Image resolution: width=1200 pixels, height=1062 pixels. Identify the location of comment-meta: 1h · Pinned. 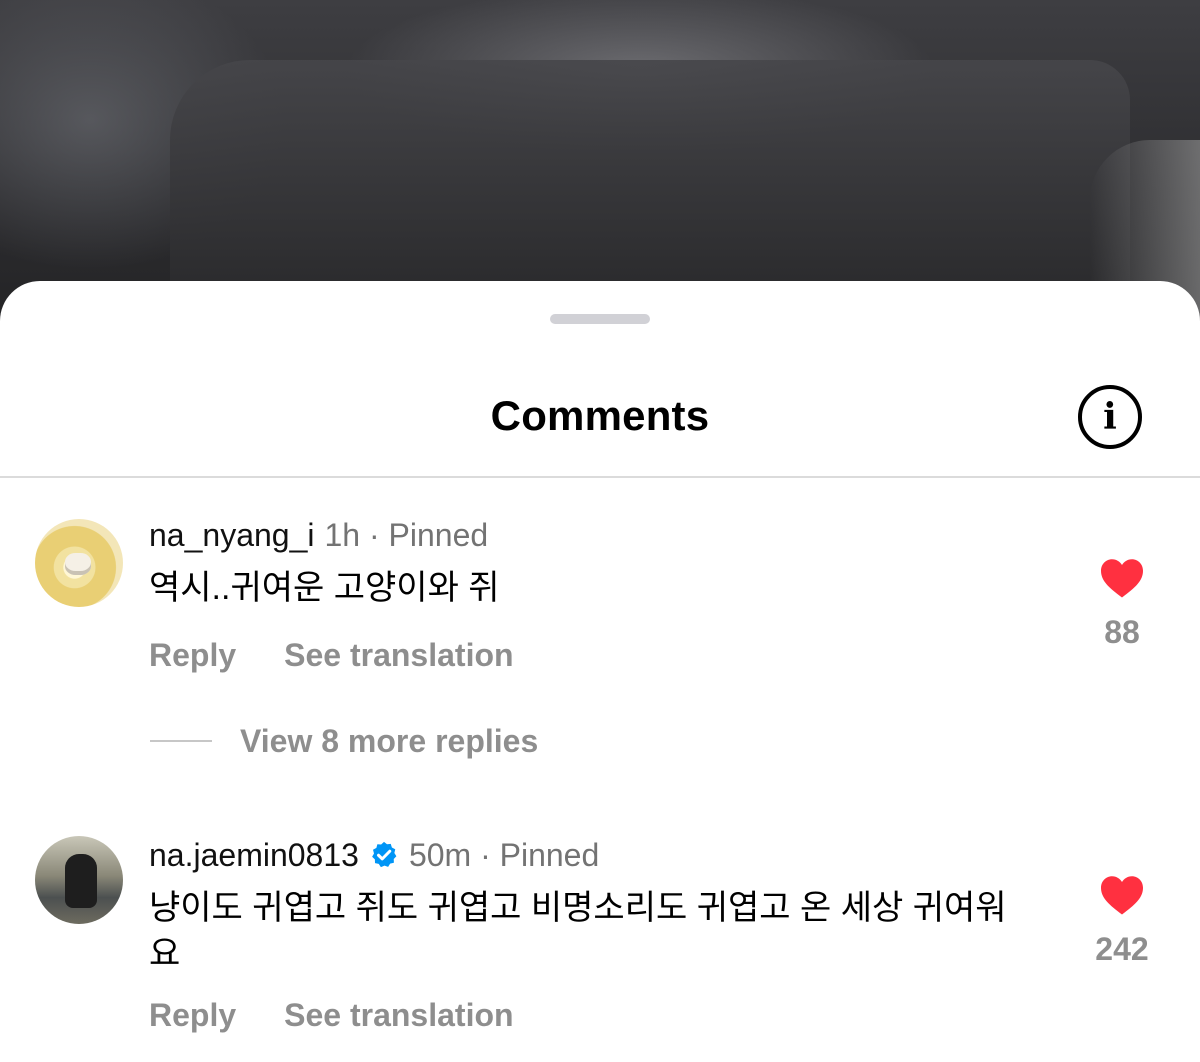
(406, 535).